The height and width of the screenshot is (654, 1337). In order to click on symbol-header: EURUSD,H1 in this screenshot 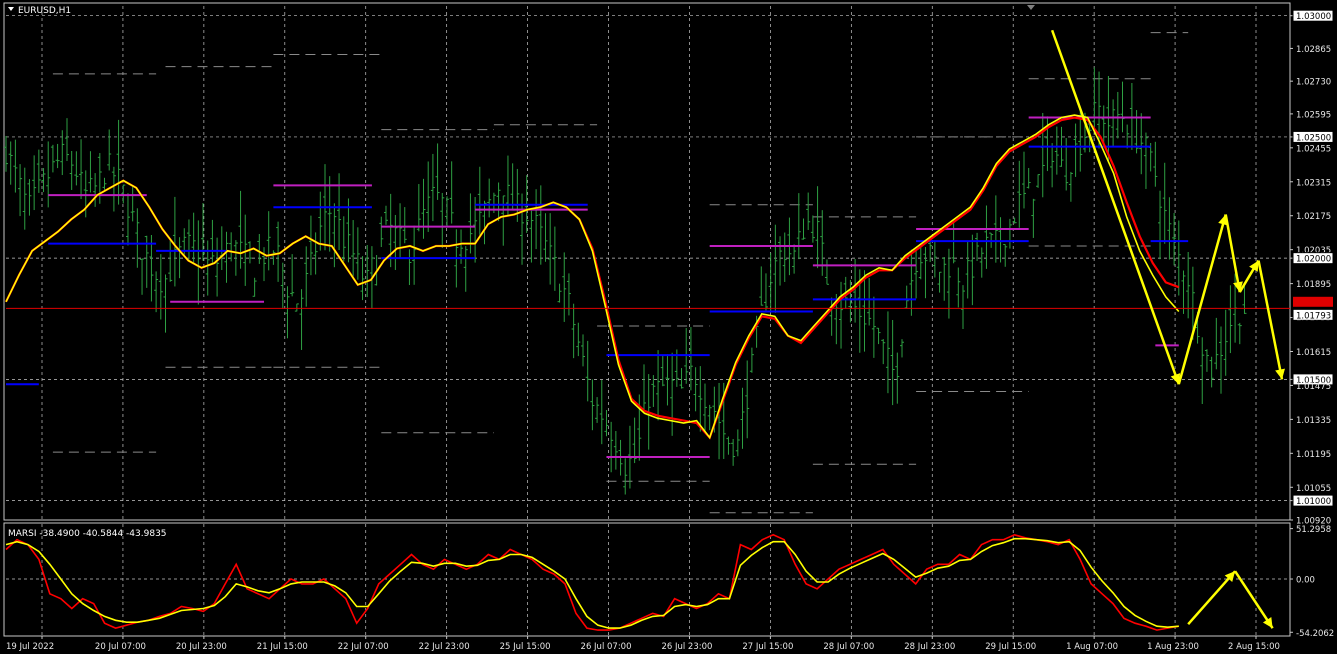, I will do `click(39, 11)`.